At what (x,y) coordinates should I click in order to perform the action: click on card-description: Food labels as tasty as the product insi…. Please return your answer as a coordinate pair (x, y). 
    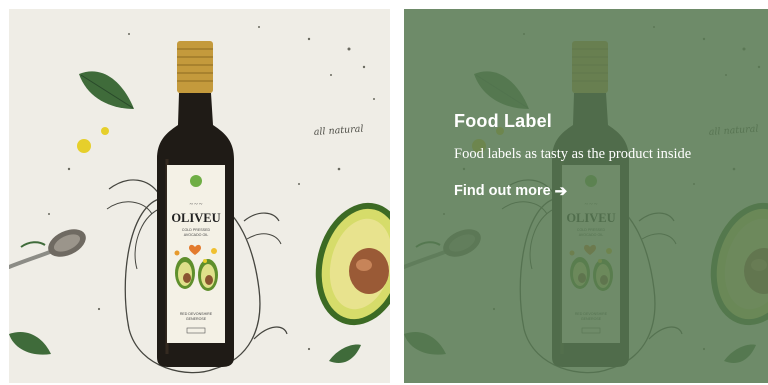
    Looking at the image, I should click on (573, 154).